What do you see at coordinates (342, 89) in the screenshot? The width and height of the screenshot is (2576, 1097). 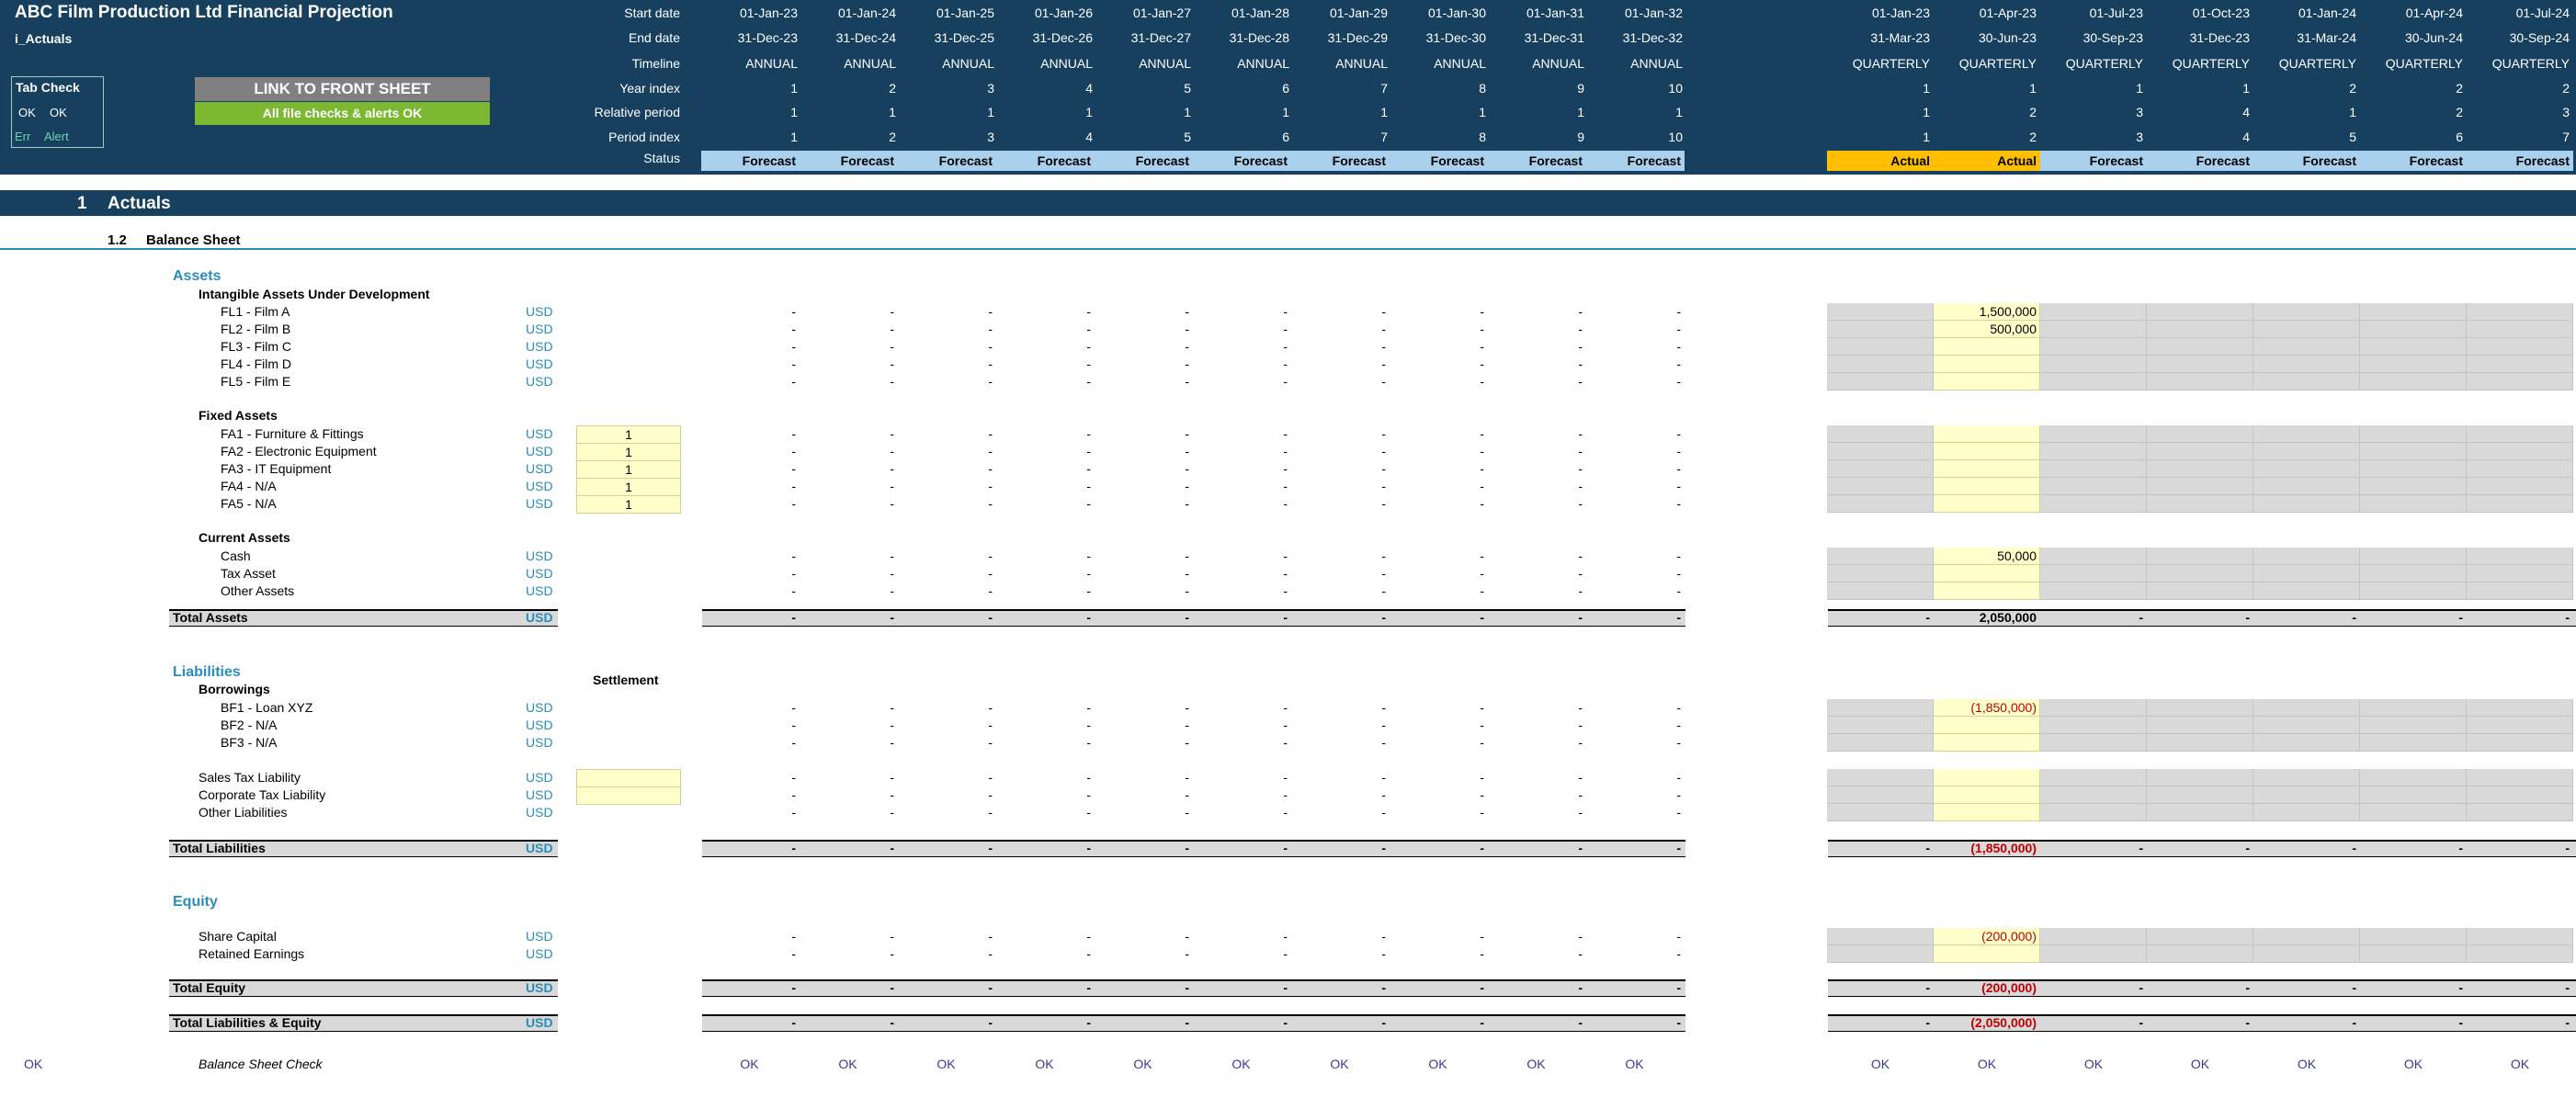 I see `link-to-front-sheet-button: LINK TO FRONT SHEET` at bounding box center [342, 89].